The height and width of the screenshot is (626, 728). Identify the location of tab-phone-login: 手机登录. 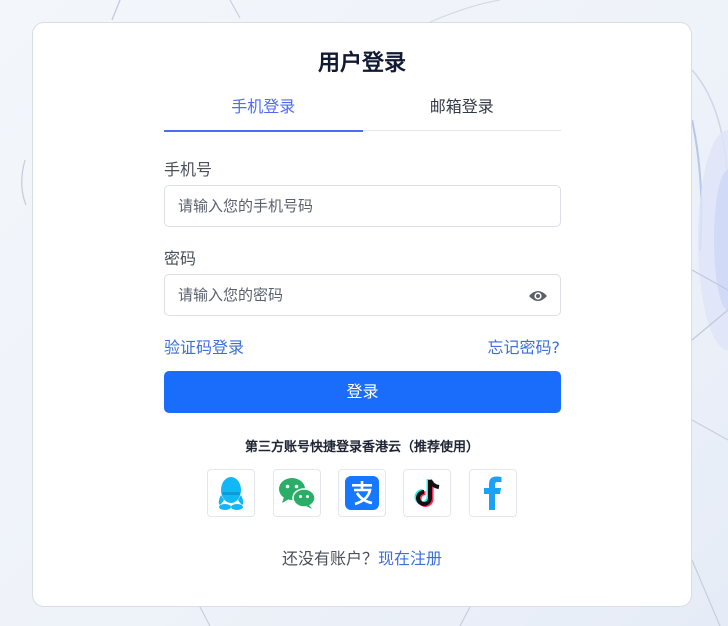
(263, 112).